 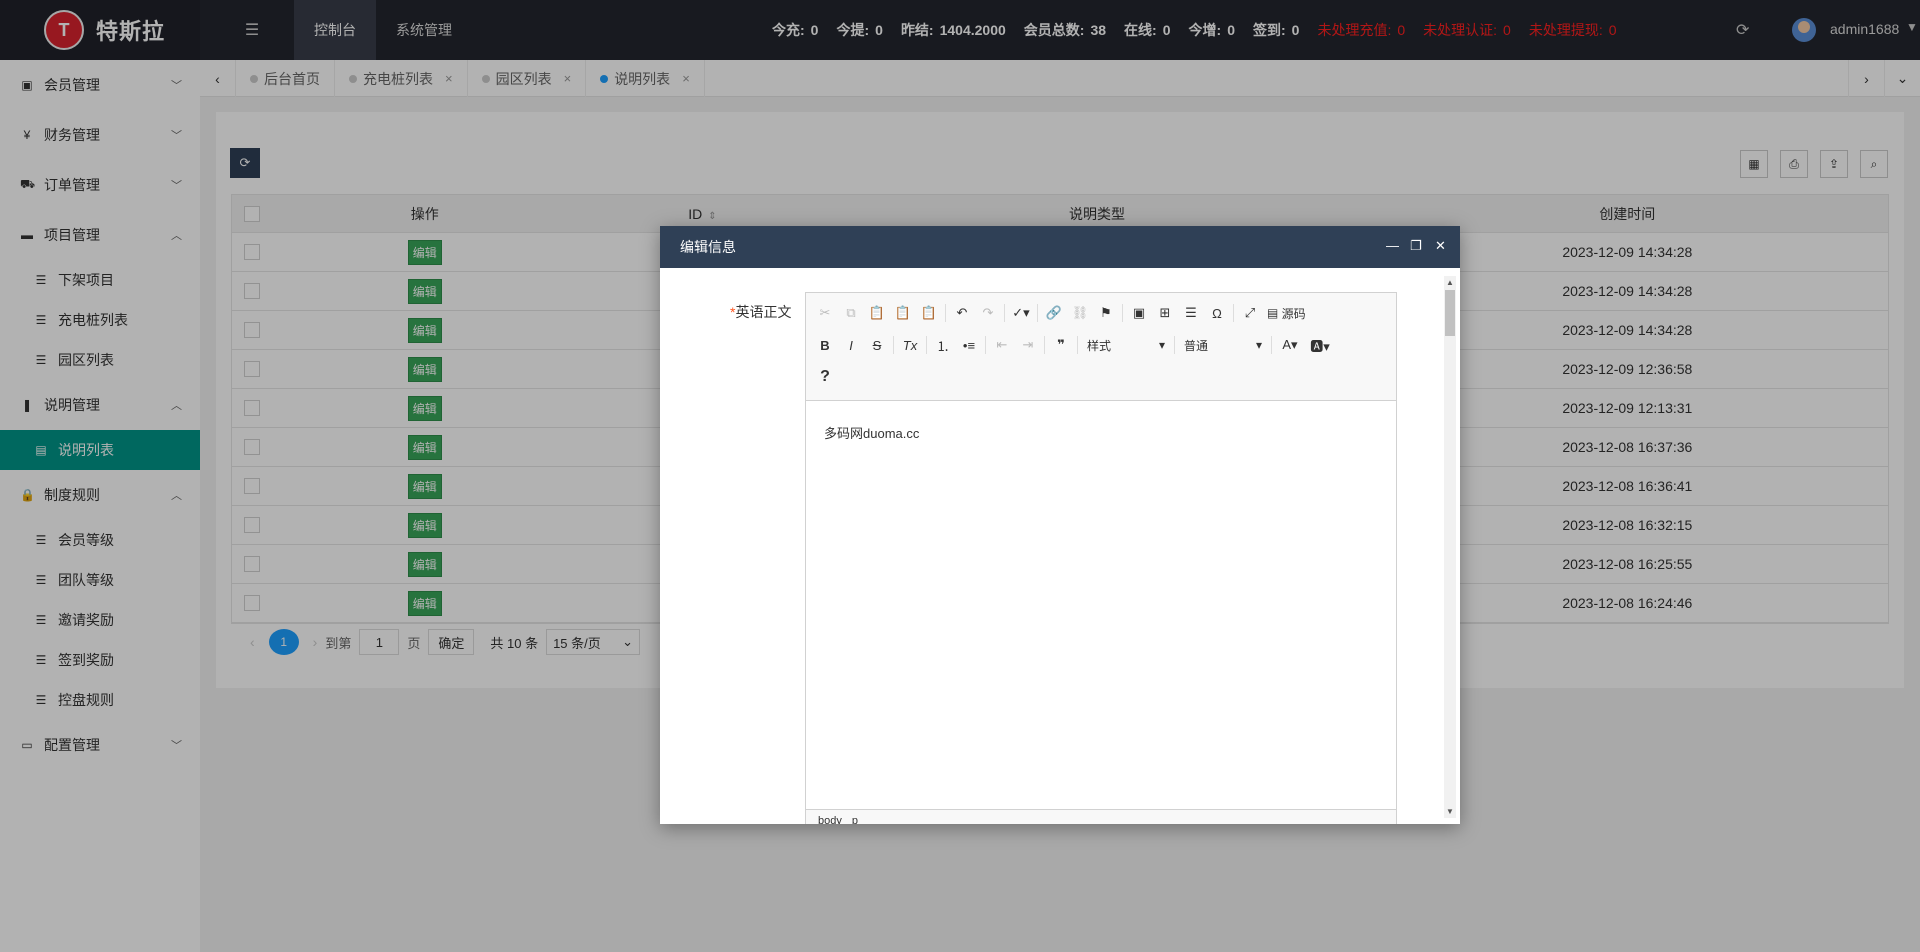 What do you see at coordinates (1060, 247) in the screenshot?
I see `modal-title-bar: 编辑信息 — ❐ ✕` at bounding box center [1060, 247].